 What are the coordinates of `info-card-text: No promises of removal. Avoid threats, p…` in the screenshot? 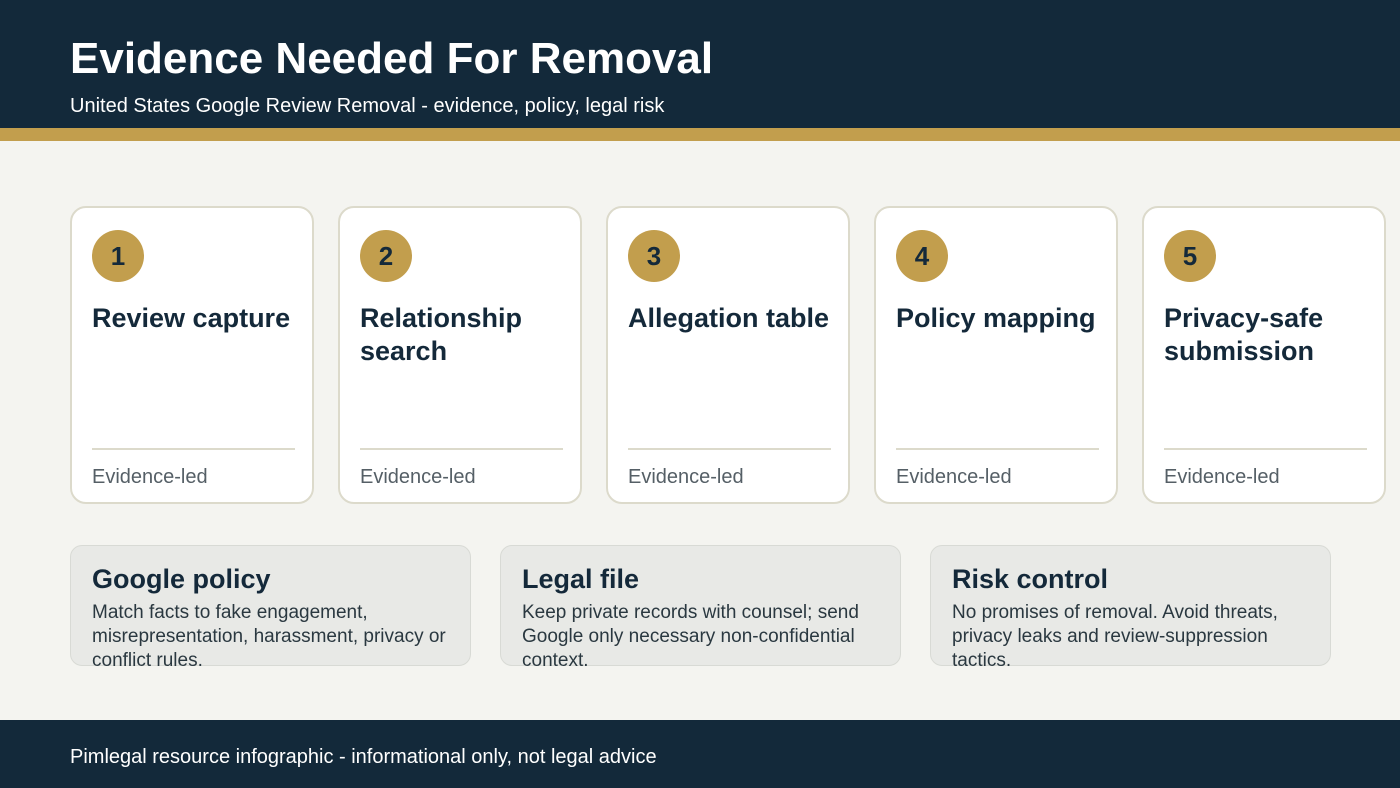 It's located at (1115, 636).